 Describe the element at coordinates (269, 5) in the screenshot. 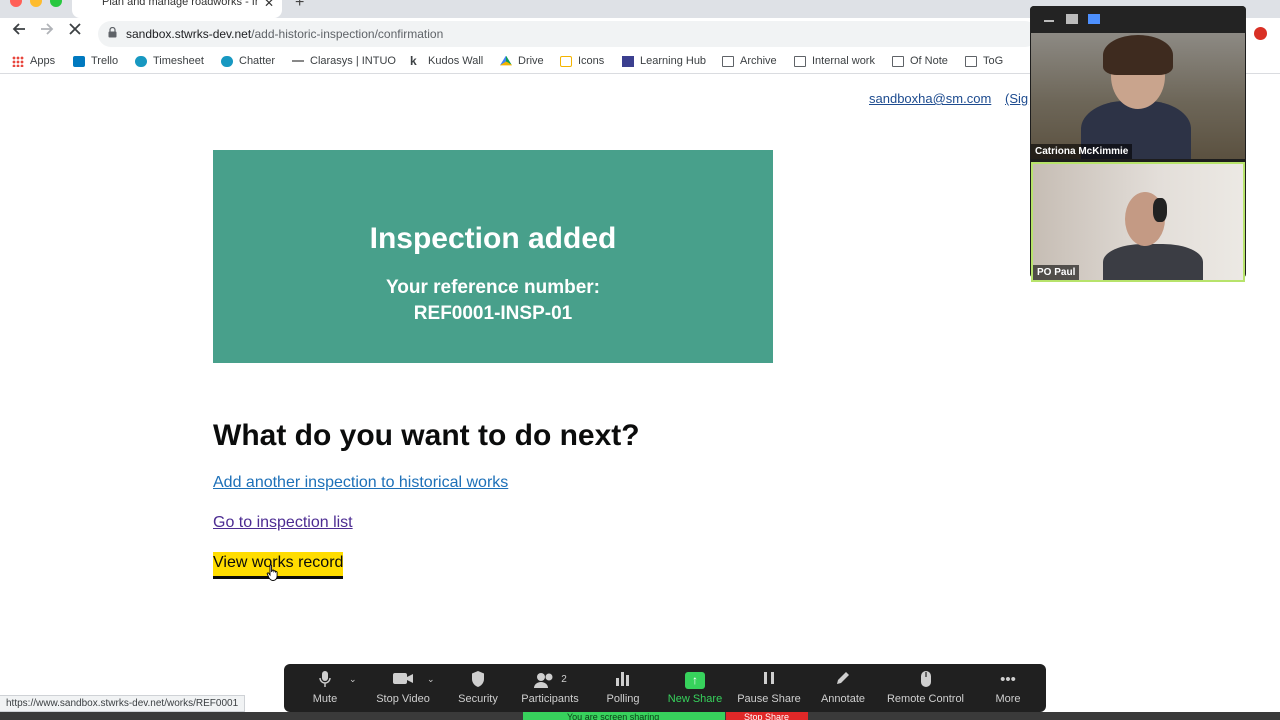

I see `tab-close-icon: ✕` at that location.